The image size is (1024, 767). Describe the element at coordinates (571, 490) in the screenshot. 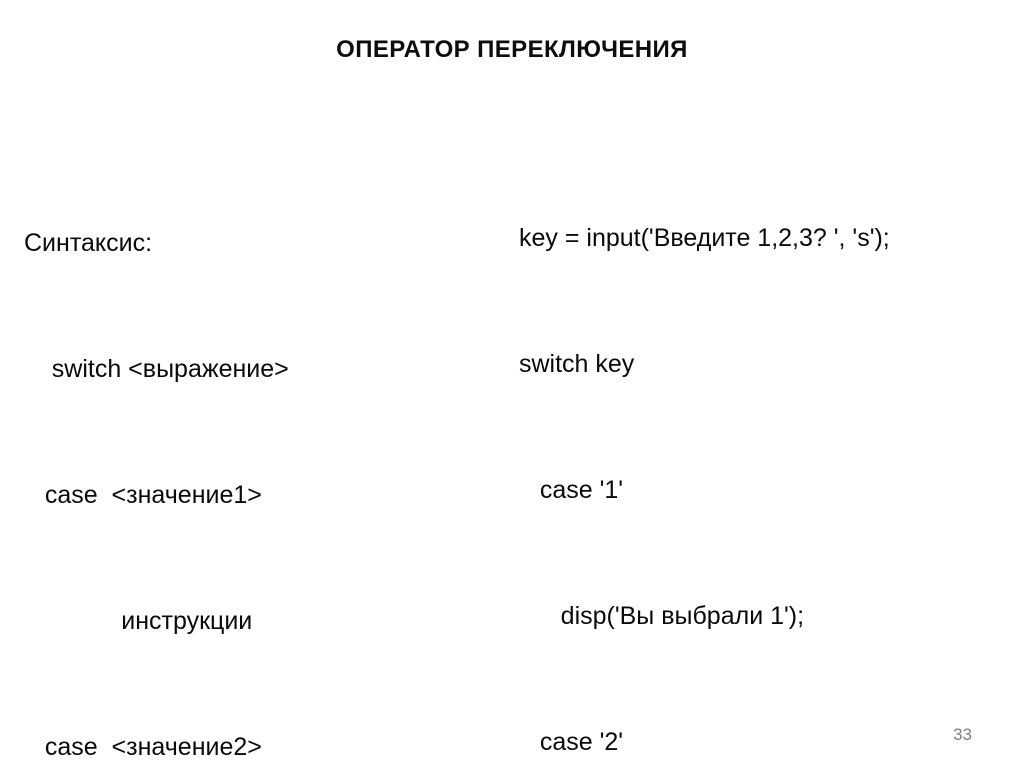

I see `example-line: case '1'` at that location.